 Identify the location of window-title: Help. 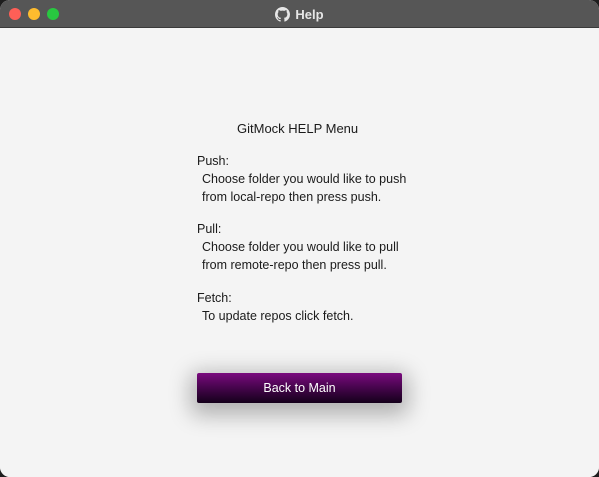
(309, 14).